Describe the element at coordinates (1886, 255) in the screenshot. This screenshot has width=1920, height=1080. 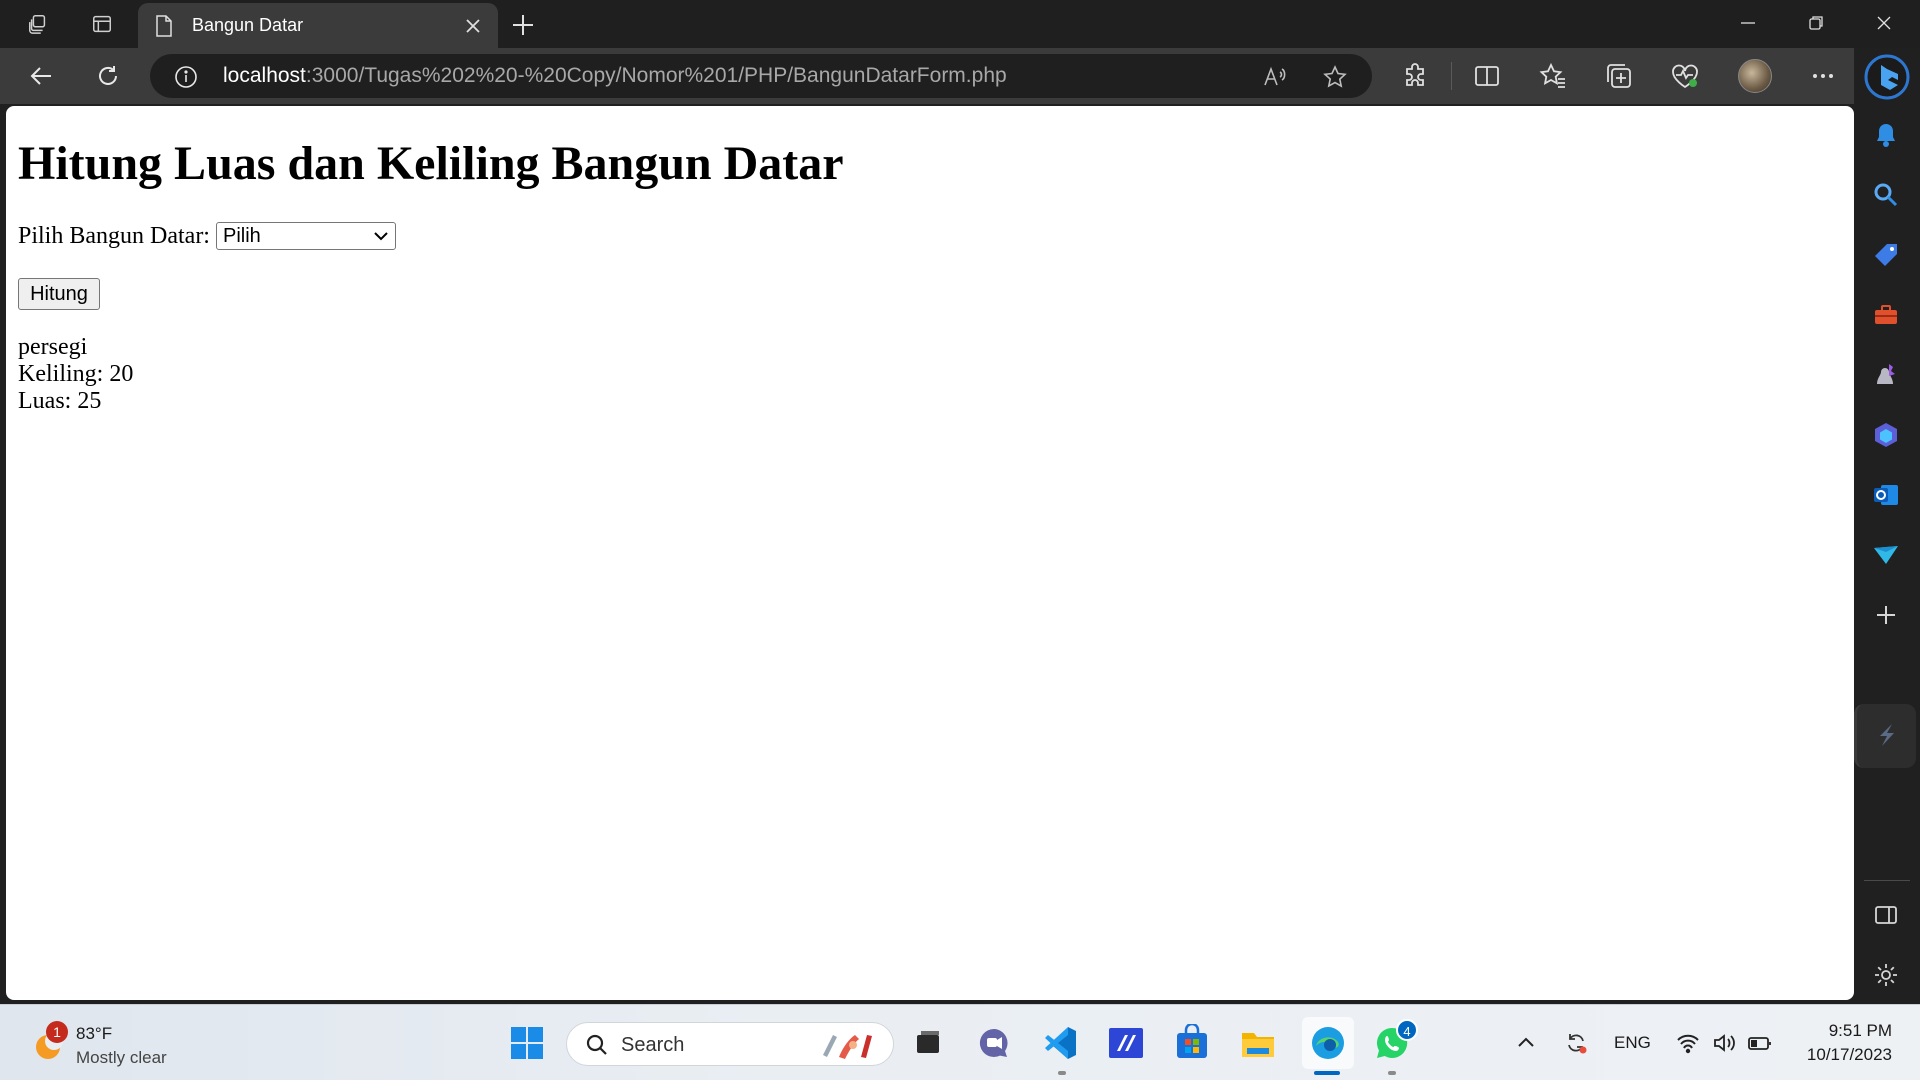
I see `tag-icon` at that location.